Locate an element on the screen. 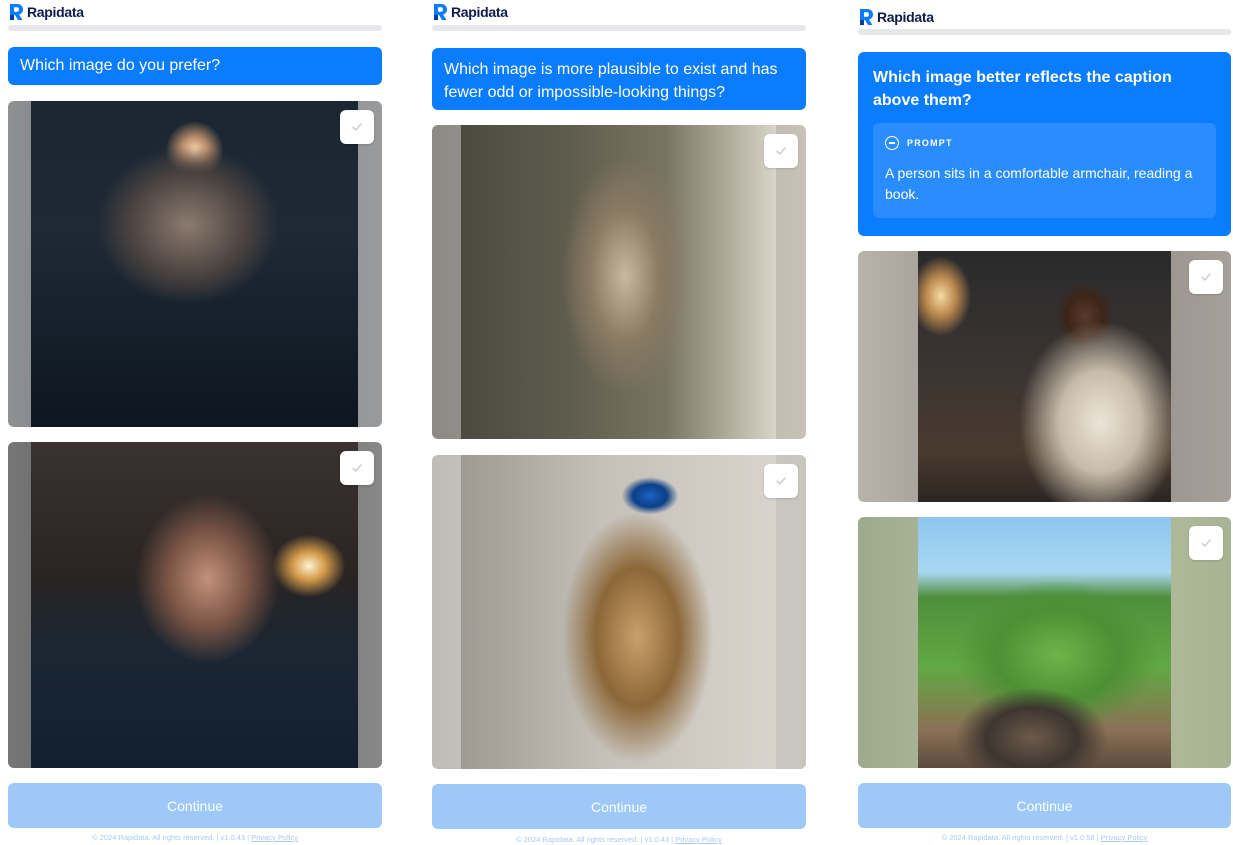 The width and height of the screenshot is (1233, 845). image-kitten-reaching-bird is located at coordinates (618, 282).